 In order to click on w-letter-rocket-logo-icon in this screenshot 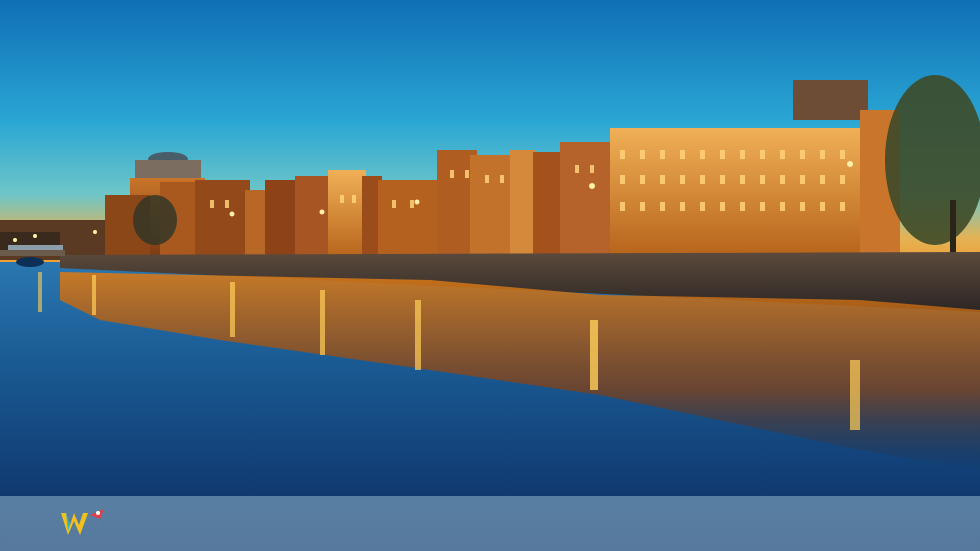, I will do `click(83, 523)`.